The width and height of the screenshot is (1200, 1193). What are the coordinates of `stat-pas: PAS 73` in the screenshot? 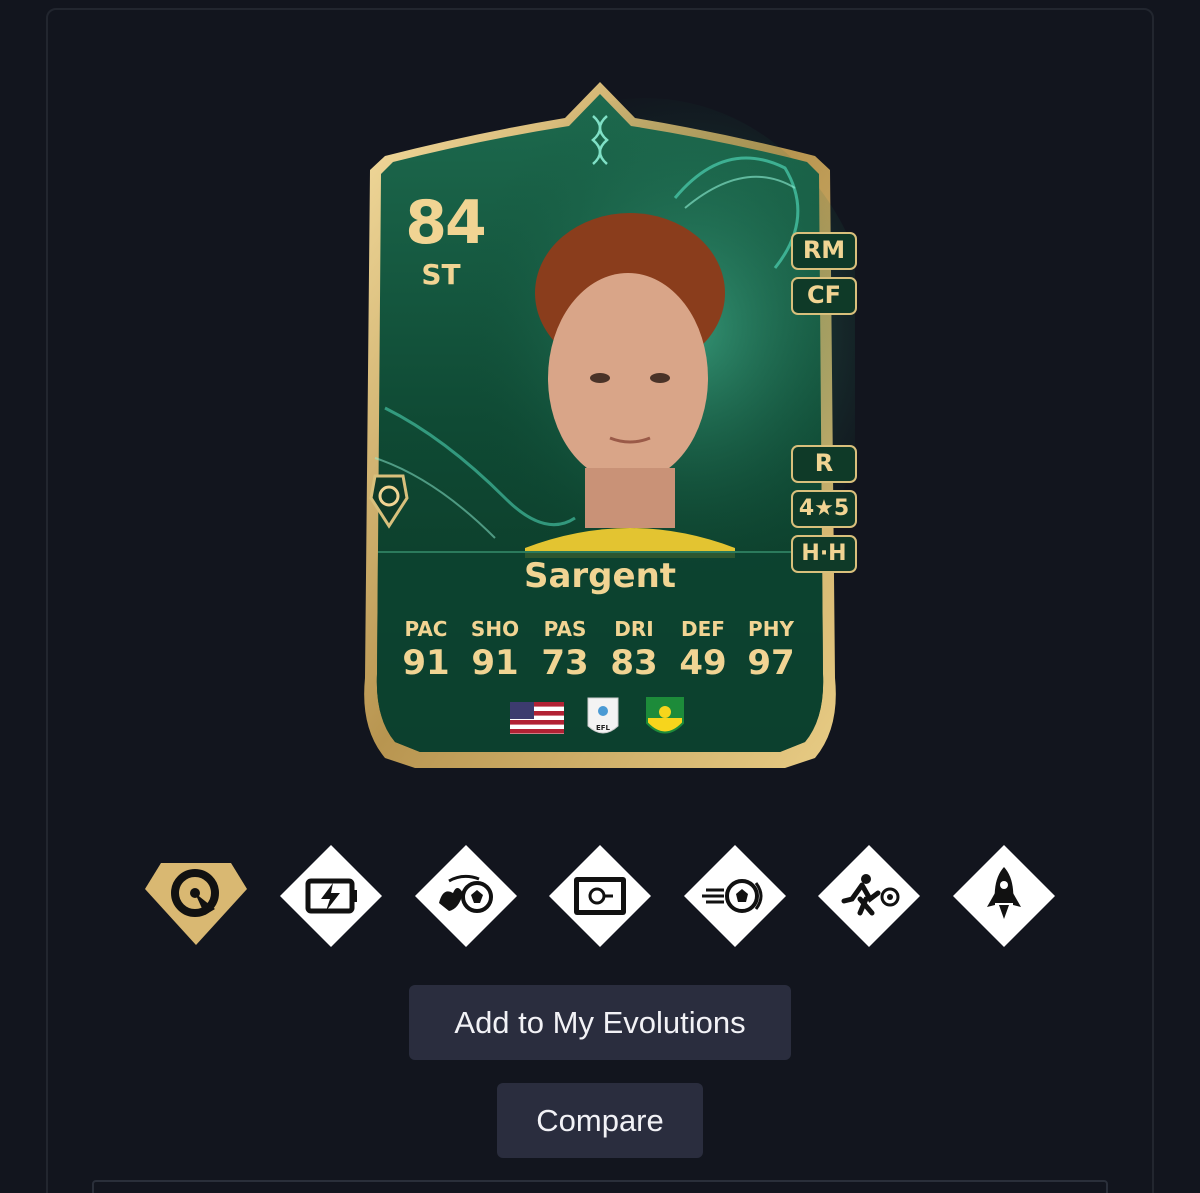 It's located at (565, 650).